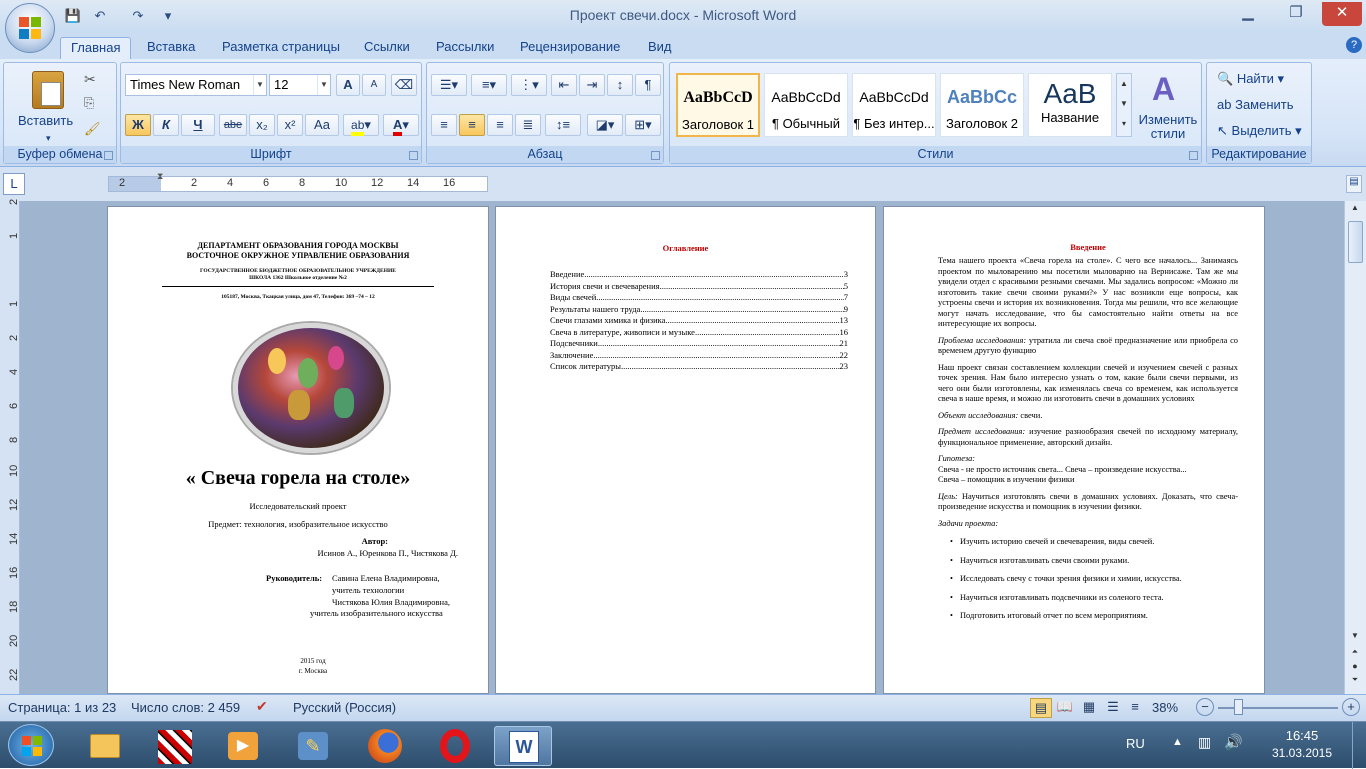 This screenshot has height=769, width=1366. Describe the element at coordinates (1177, 742) in the screenshot. I see `show-hidden-icons-icon: ▲` at that location.